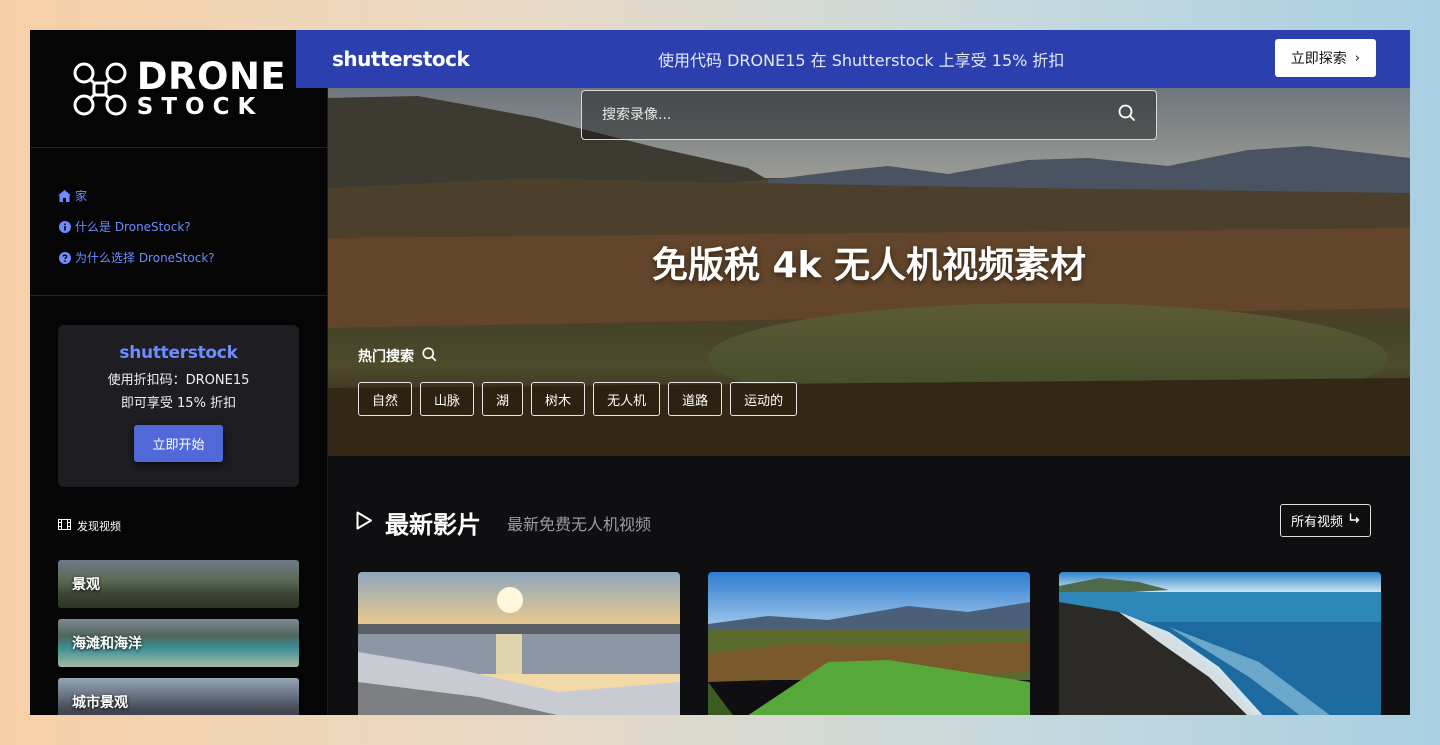 The width and height of the screenshot is (1440, 745). I want to click on drone-logo-icon, so click(100, 88).